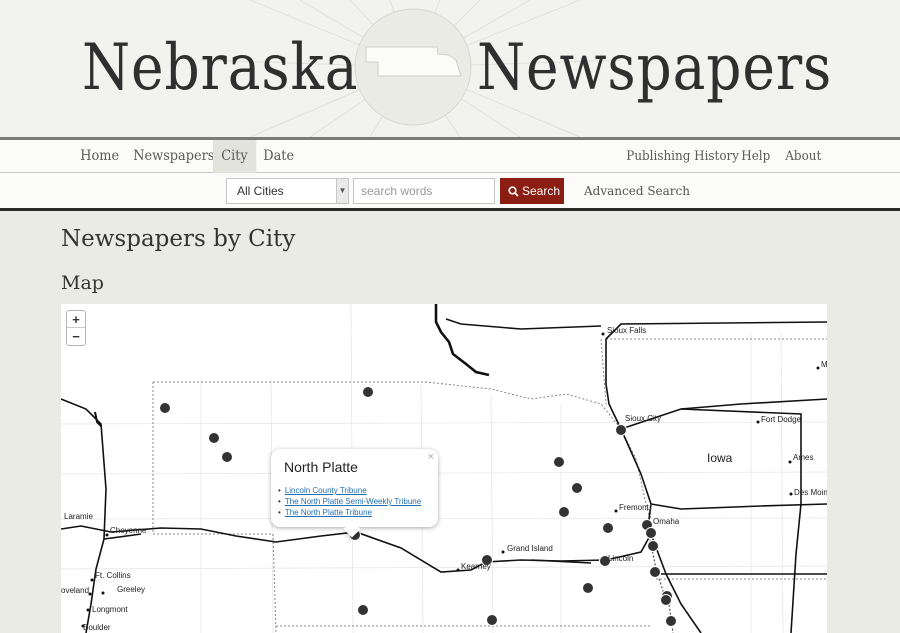 The image size is (900, 633). I want to click on map-label-sioux-city: Sioux City, so click(643, 418).